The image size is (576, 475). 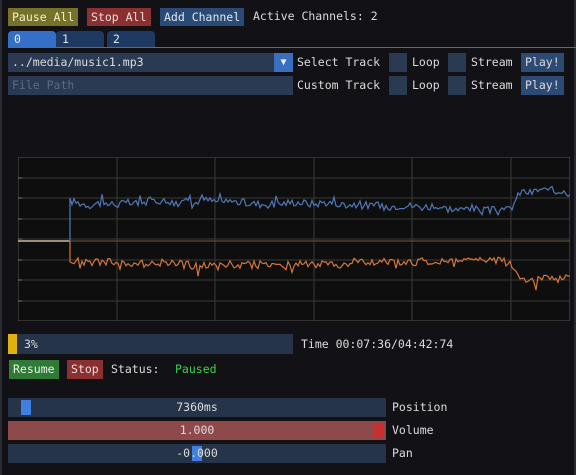 What do you see at coordinates (426, 62) in the screenshot?
I see `loop-label: Loop` at bounding box center [426, 62].